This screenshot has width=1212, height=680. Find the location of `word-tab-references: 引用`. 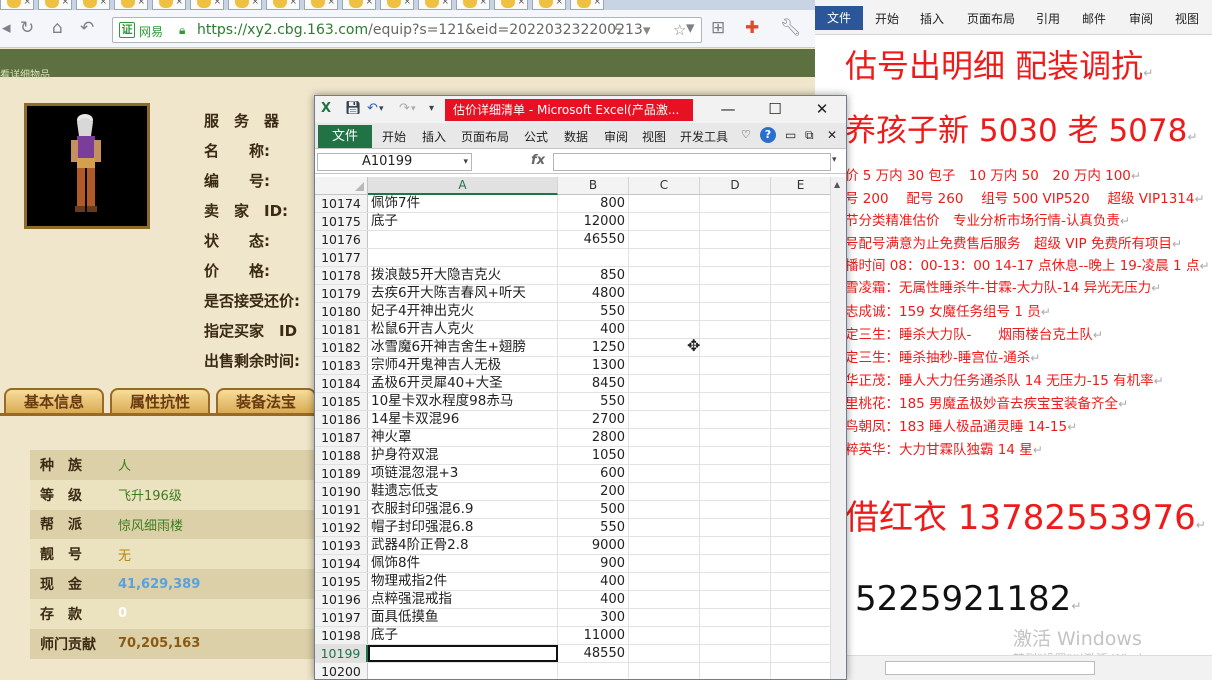

word-tab-references: 引用 is located at coordinates (1048, 18).